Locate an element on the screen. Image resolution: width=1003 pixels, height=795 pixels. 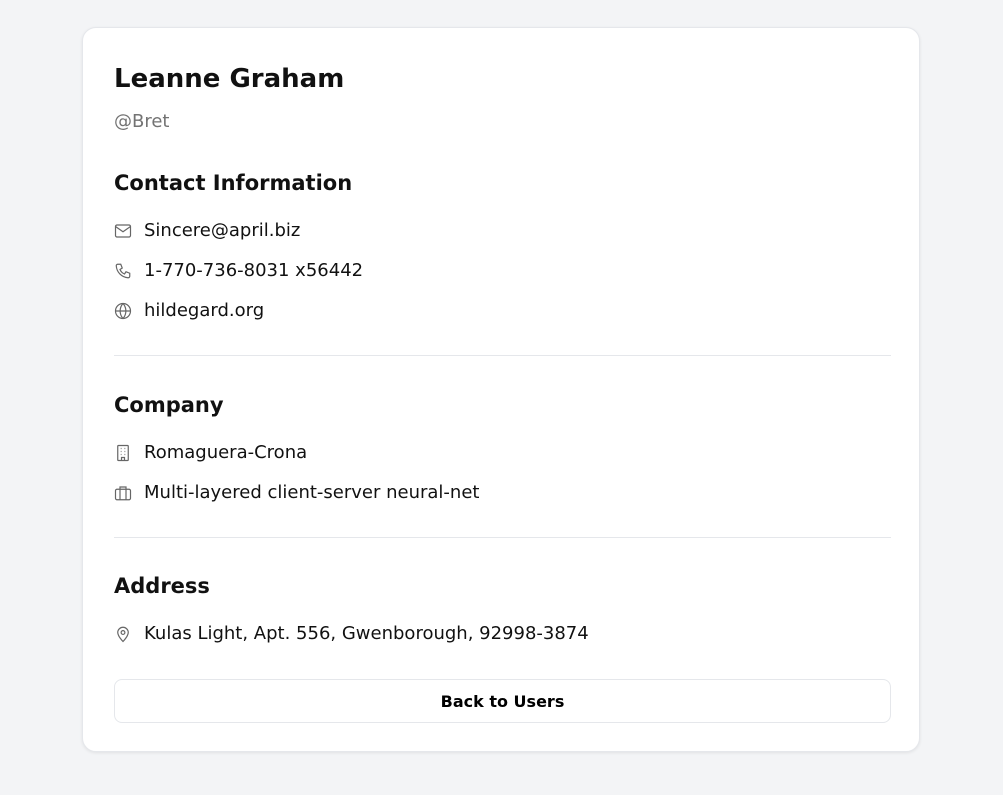
email: Sincere@april.biz is located at coordinates (222, 230).